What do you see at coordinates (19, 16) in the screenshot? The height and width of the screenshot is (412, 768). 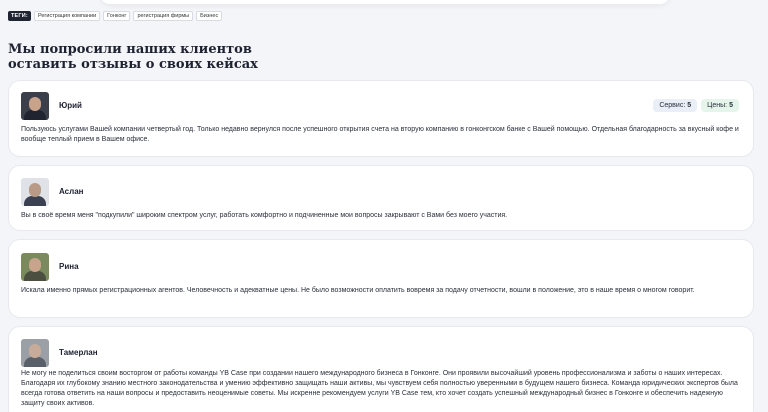 I see `tags-label: ТЕГИ:` at bounding box center [19, 16].